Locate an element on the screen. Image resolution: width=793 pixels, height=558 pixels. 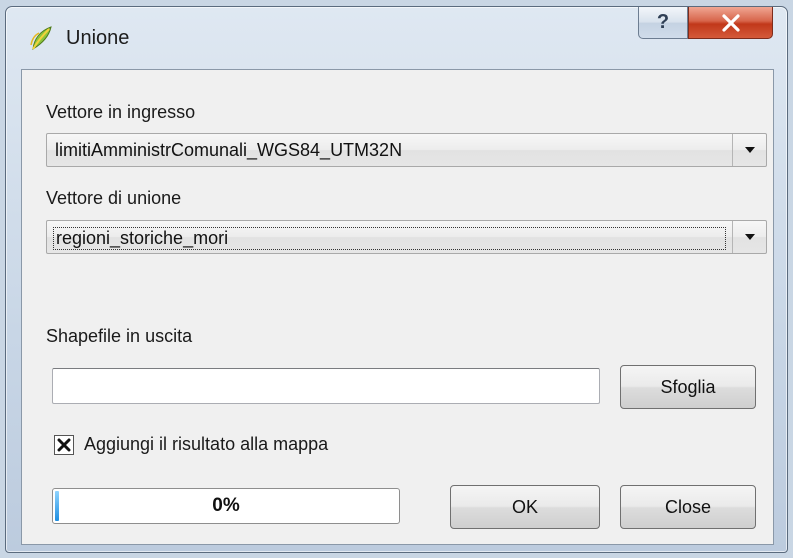
add-to-map-label: Aggiungi il risultato alla mappa is located at coordinates (206, 444).